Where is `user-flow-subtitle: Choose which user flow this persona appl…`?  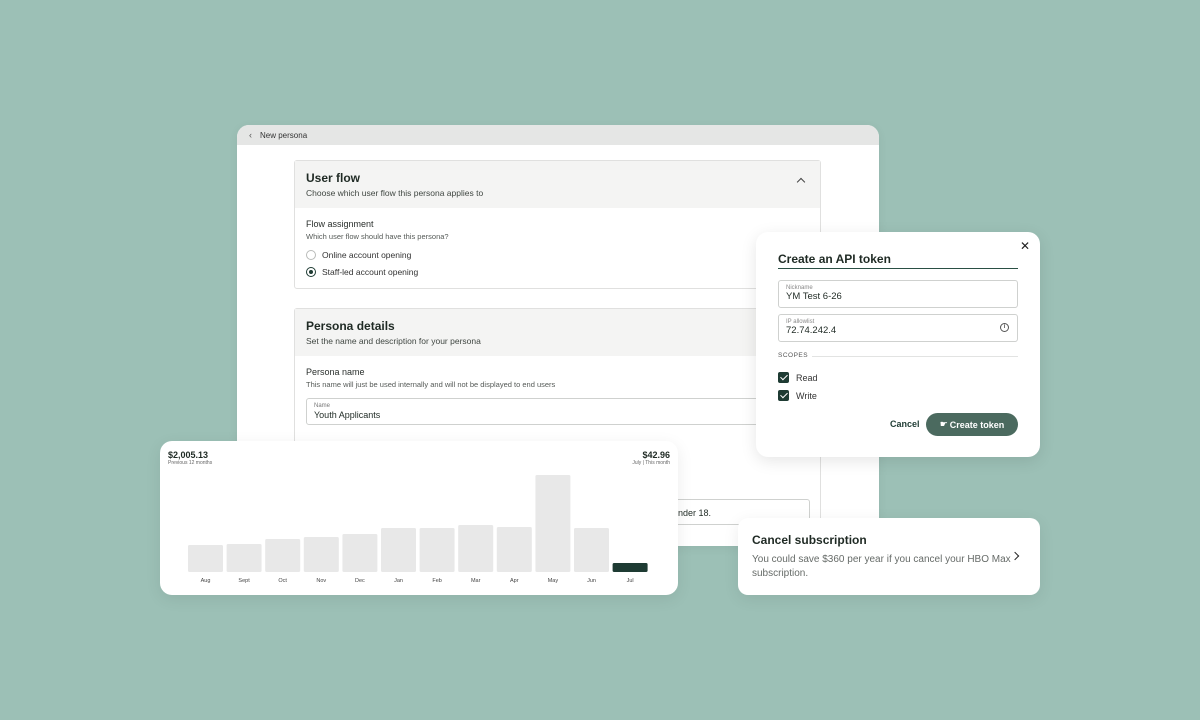 user-flow-subtitle: Choose which user flow this persona appl… is located at coordinates (395, 193).